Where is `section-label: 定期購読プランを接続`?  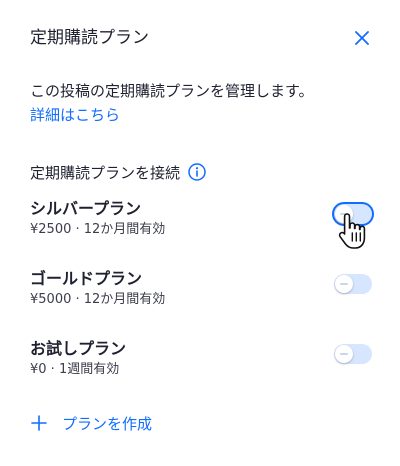
section-label: 定期購読プランを接続 is located at coordinates (105, 172).